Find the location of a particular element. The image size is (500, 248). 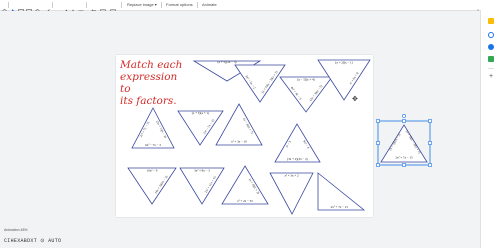

triangle-tile: (x + 5)(x − 3)(x + 1)3x² − 5x − 2 is located at coordinates (260, 83).